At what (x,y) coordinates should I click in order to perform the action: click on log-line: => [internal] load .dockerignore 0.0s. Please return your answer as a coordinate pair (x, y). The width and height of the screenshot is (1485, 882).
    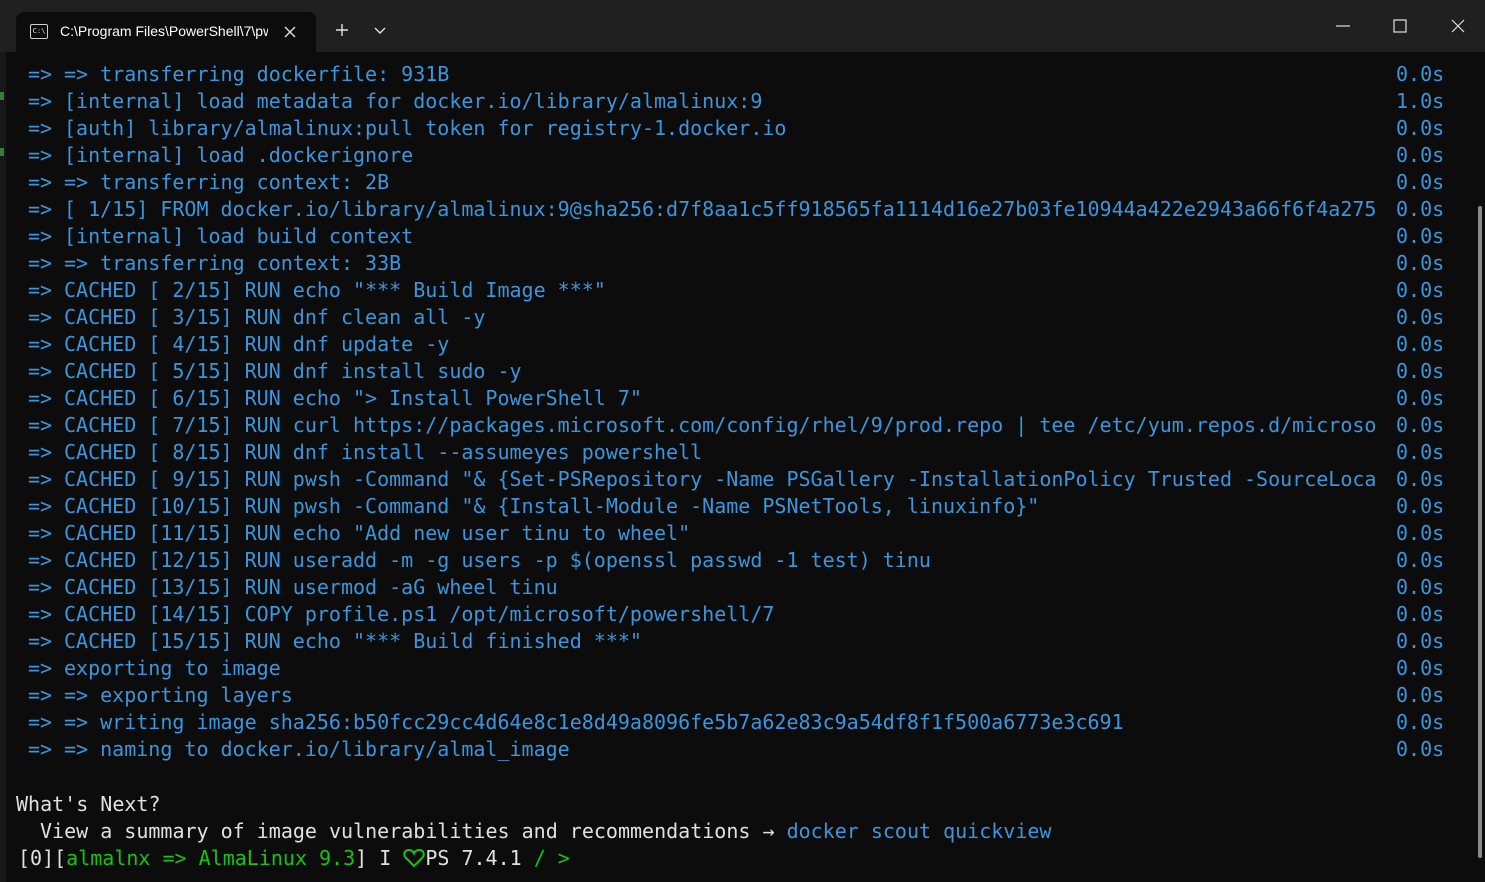
    Looking at the image, I should click on (730, 155).